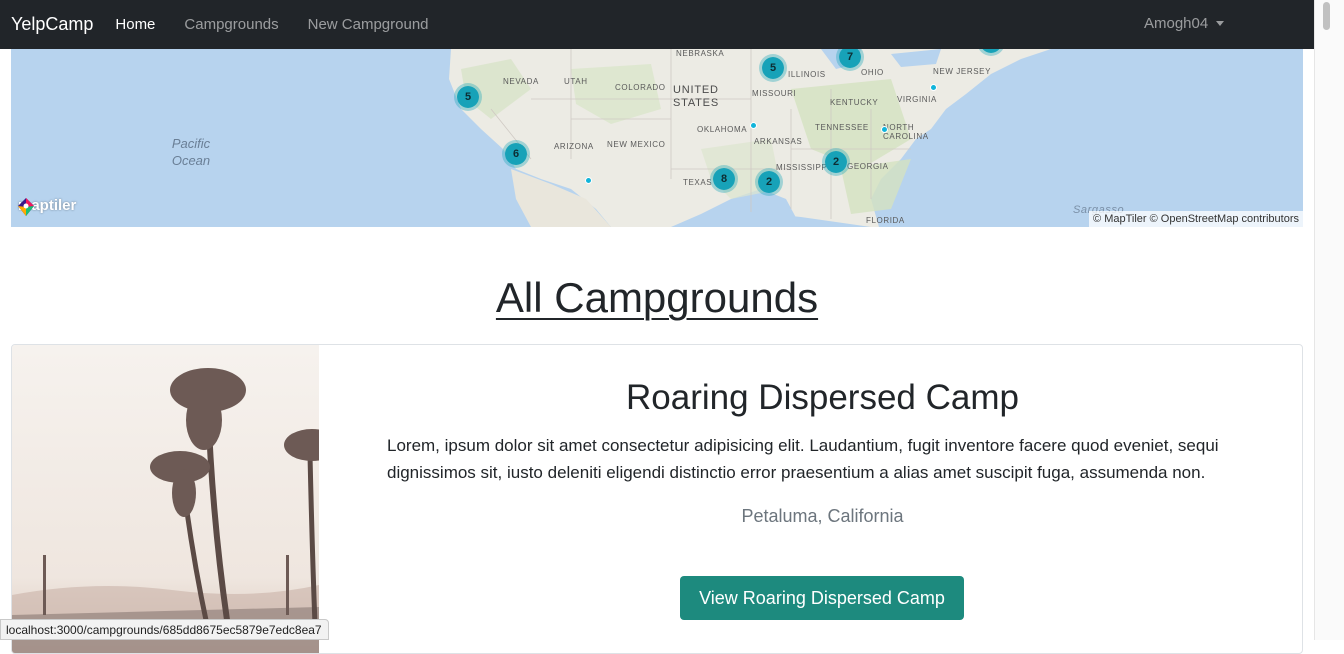  Describe the element at coordinates (917, 99) in the screenshot. I see `map-label: VIRGINIA` at that location.